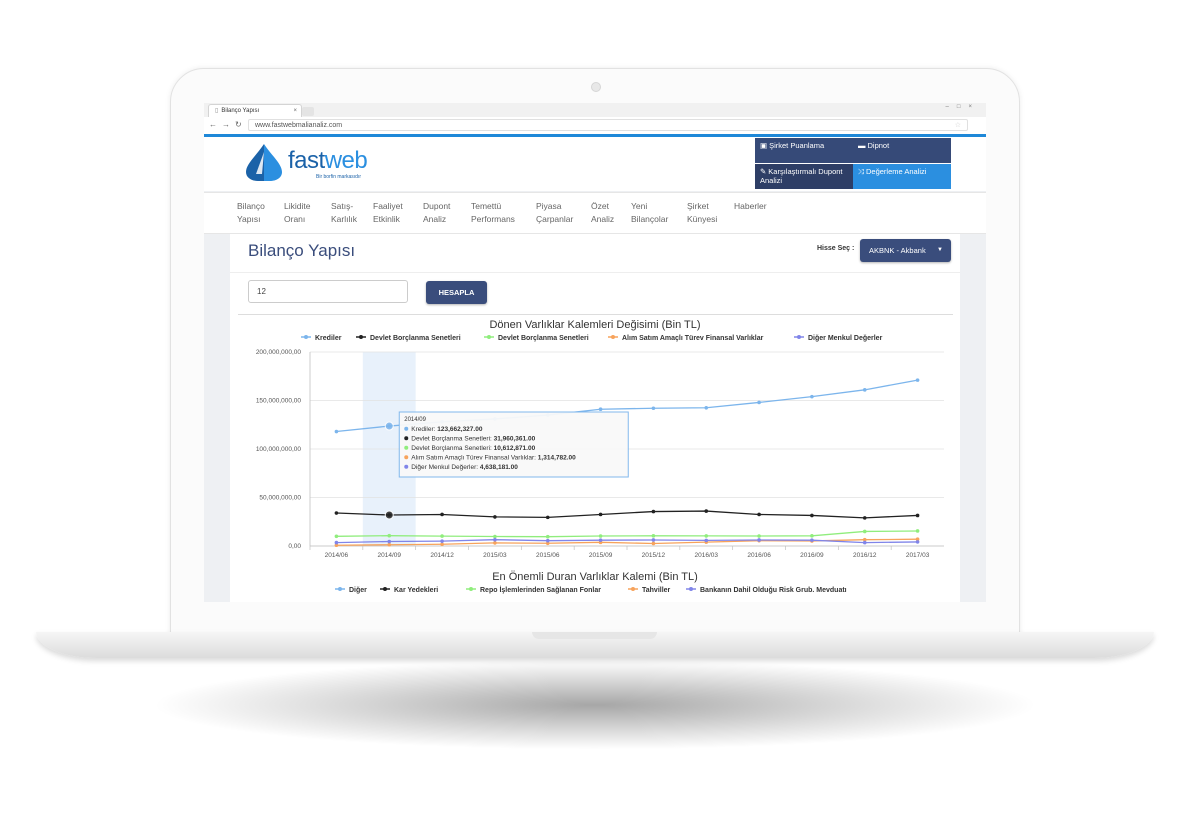 Image resolution: width=1189 pixels, height=813 pixels. I want to click on hisse-label: Hisse Seç :, so click(836, 248).